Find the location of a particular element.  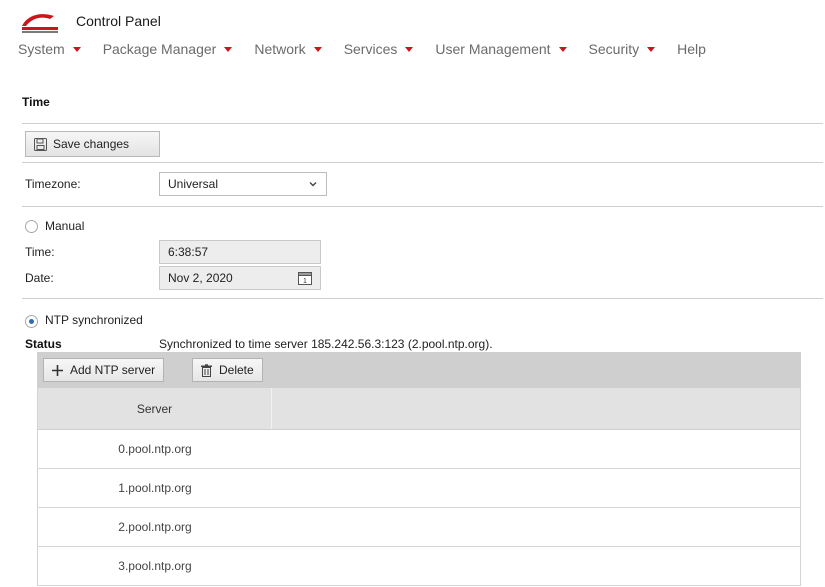

delete-label: Delete is located at coordinates (236, 370).